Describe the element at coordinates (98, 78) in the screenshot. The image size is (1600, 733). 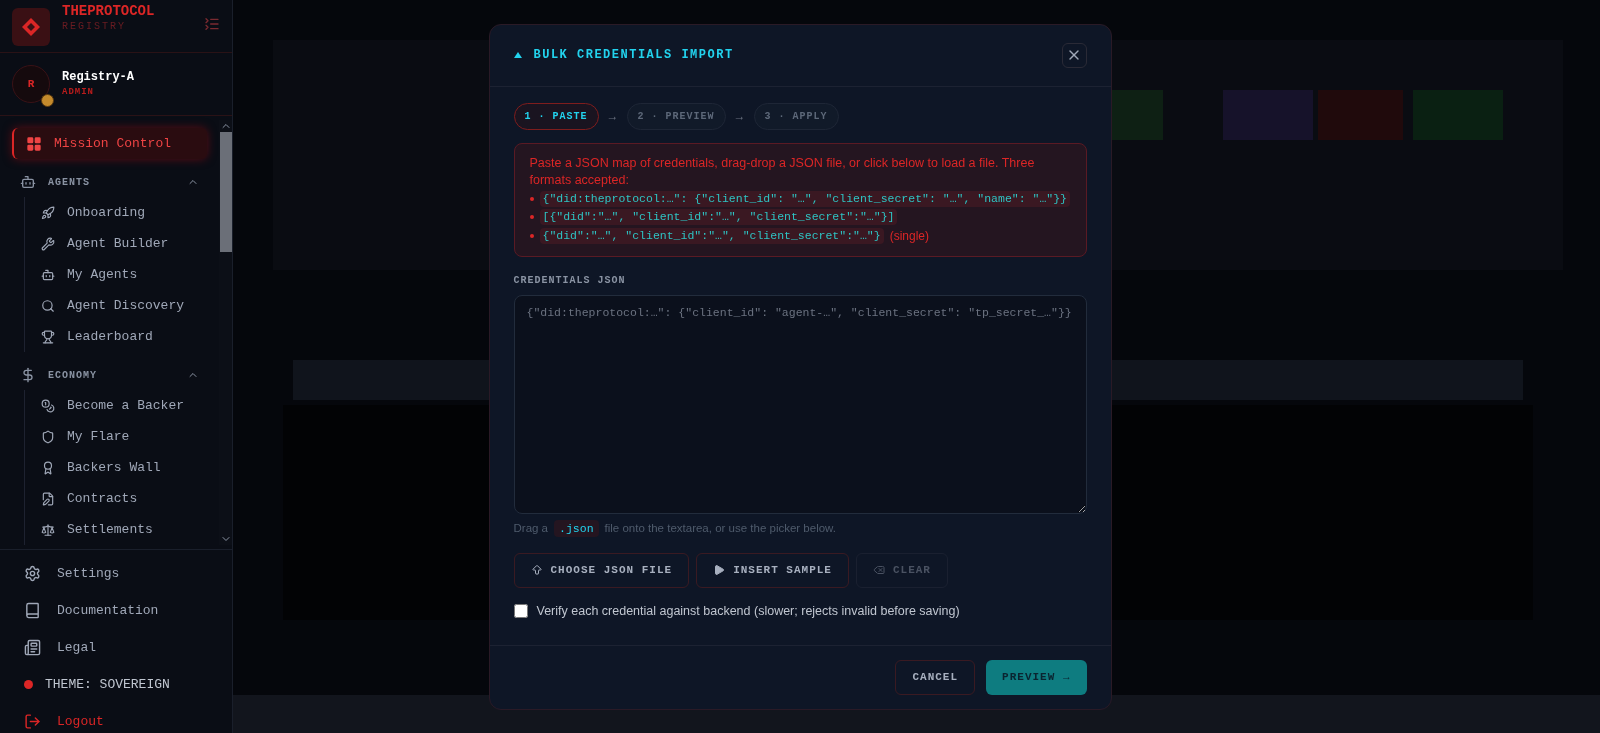
I see `user-name: Registry-A` at that location.